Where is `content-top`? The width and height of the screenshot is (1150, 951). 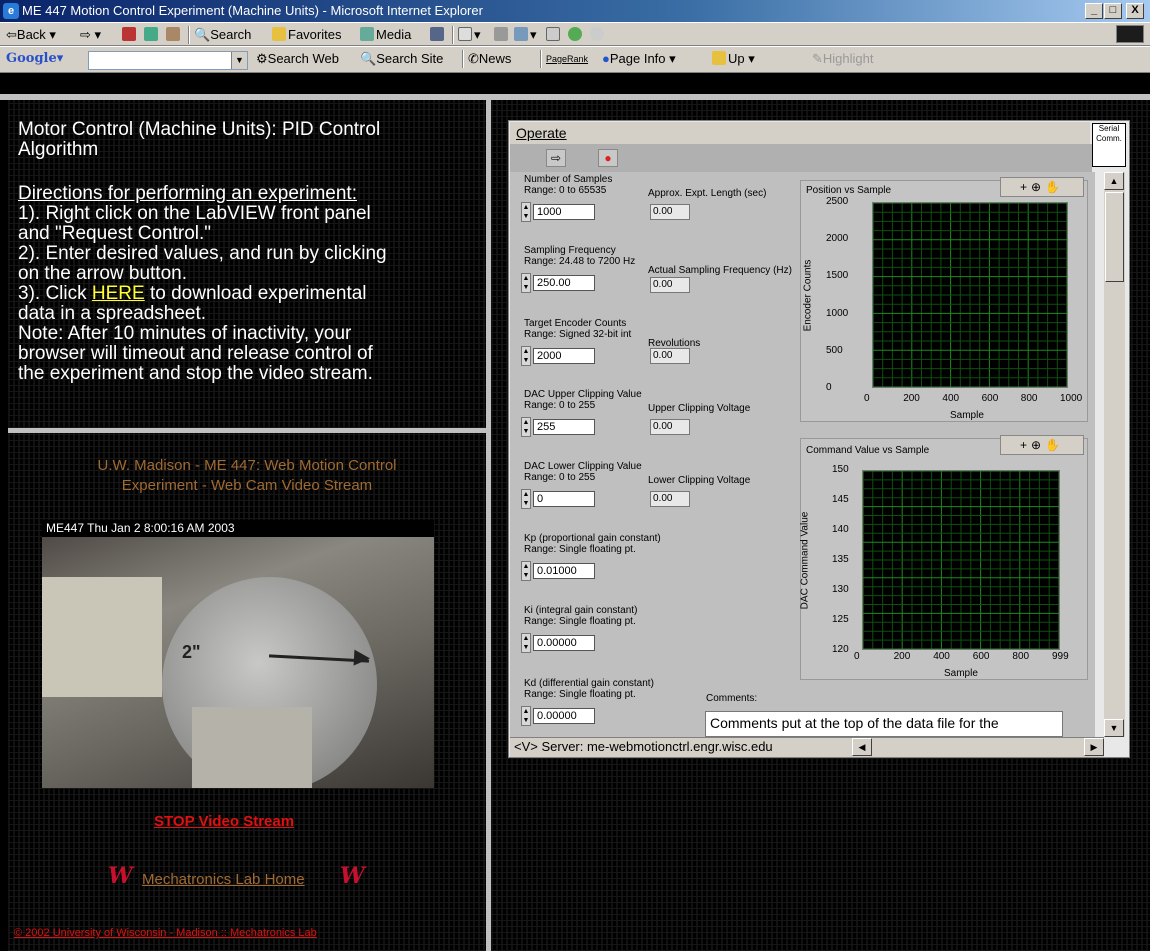 content-top is located at coordinates (575, 83).